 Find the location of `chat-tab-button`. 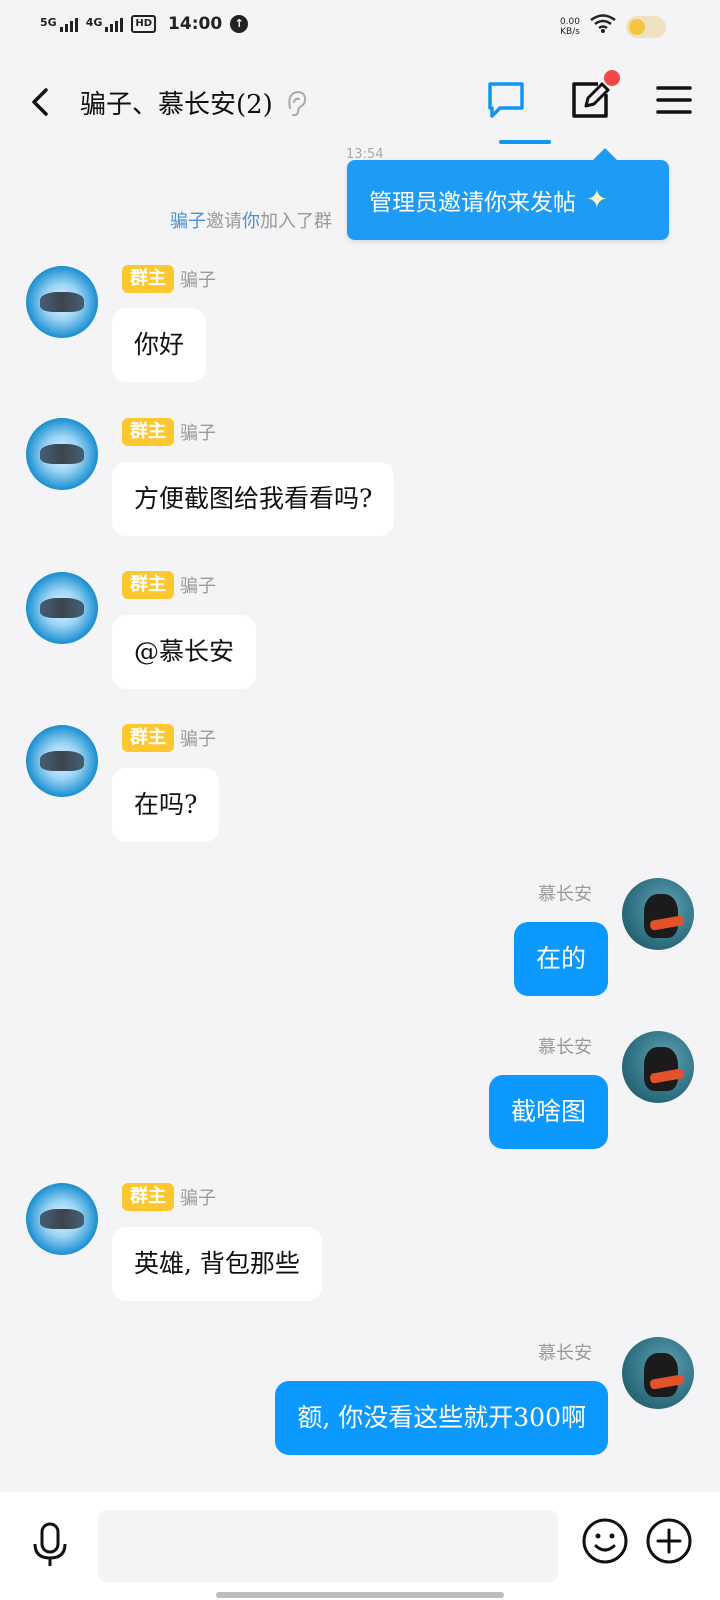

chat-tab-button is located at coordinates (506, 100).